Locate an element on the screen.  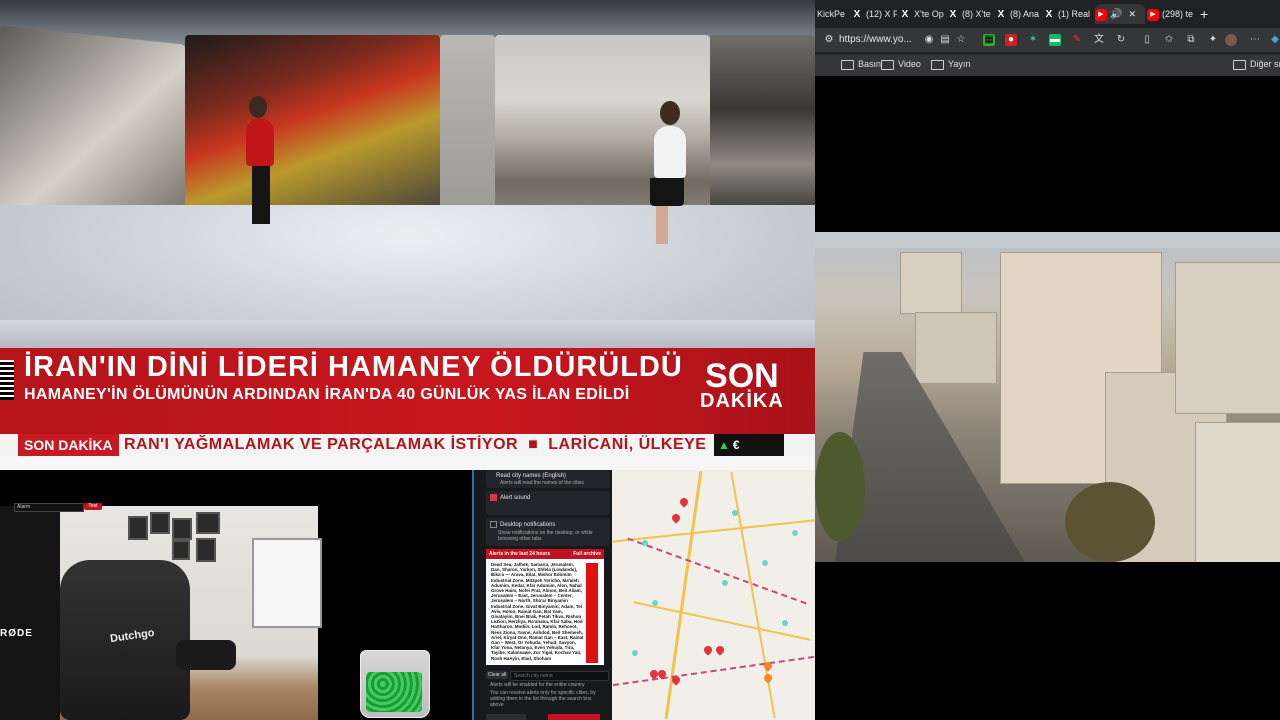
map-border is located at coordinates (713, 671).